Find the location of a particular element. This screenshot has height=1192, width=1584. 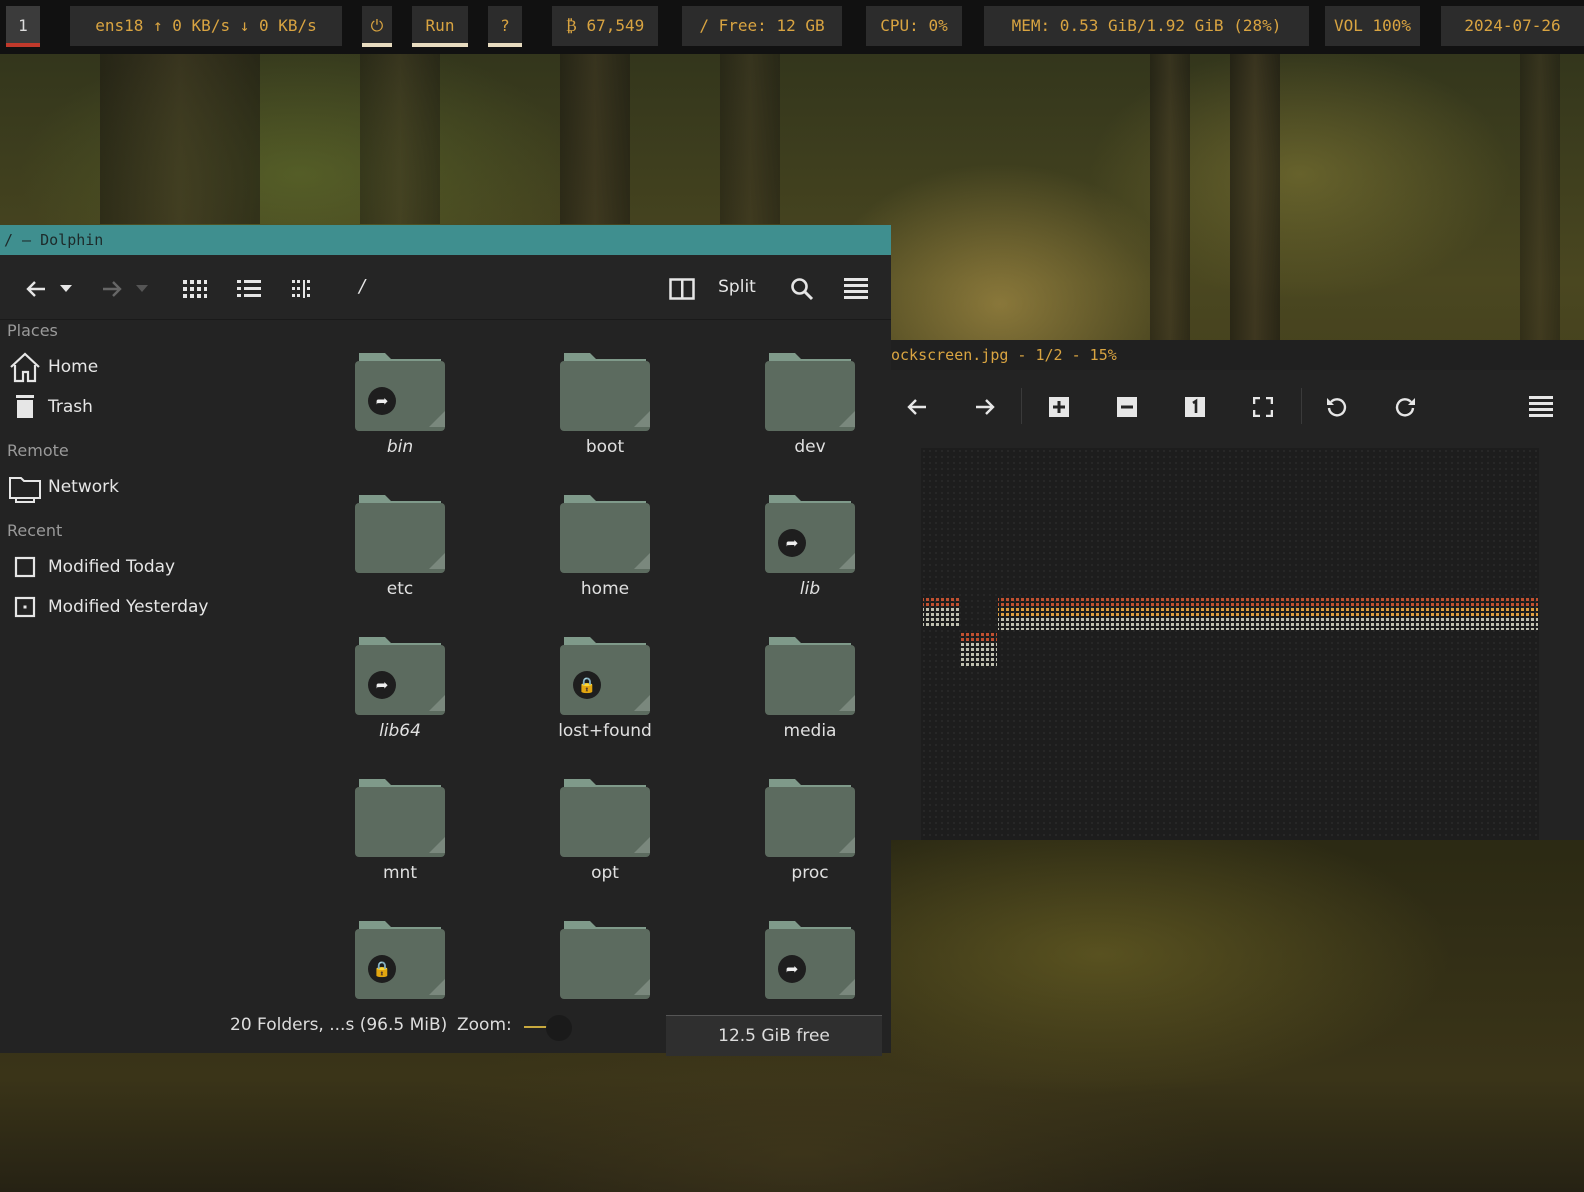

folder-item: media is located at coordinates (805, 683).